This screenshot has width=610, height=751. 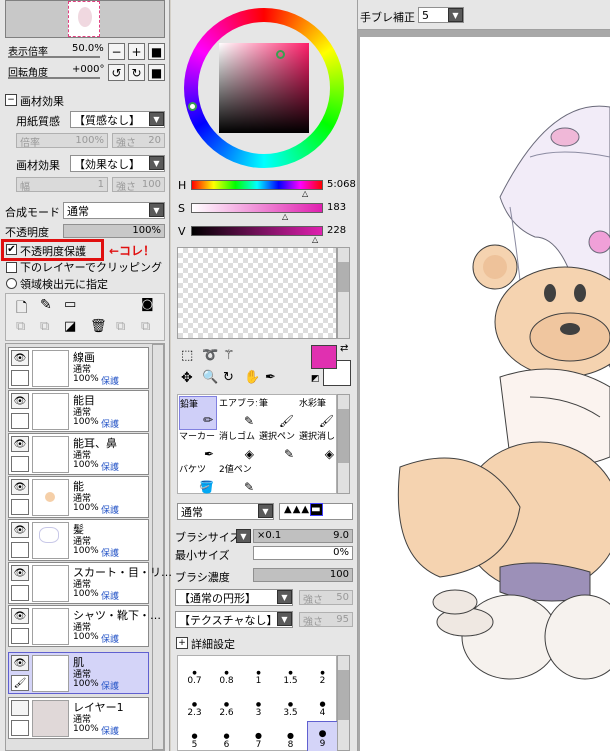 I want to click on new-layer-icon: 🗋, so click(x=21, y=309).